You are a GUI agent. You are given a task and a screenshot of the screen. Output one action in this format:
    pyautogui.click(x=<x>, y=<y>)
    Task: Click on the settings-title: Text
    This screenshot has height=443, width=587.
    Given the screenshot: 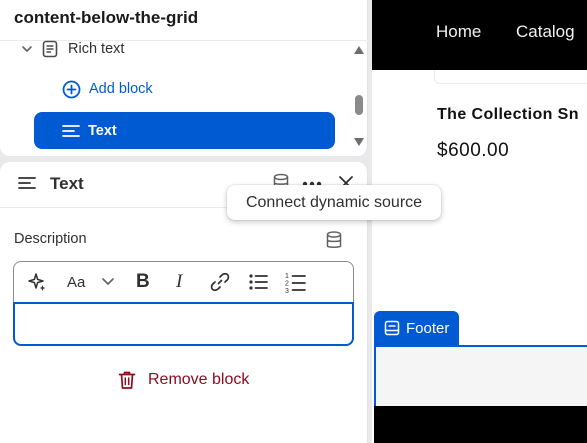 What is the action you would take?
    pyautogui.click(x=67, y=183)
    